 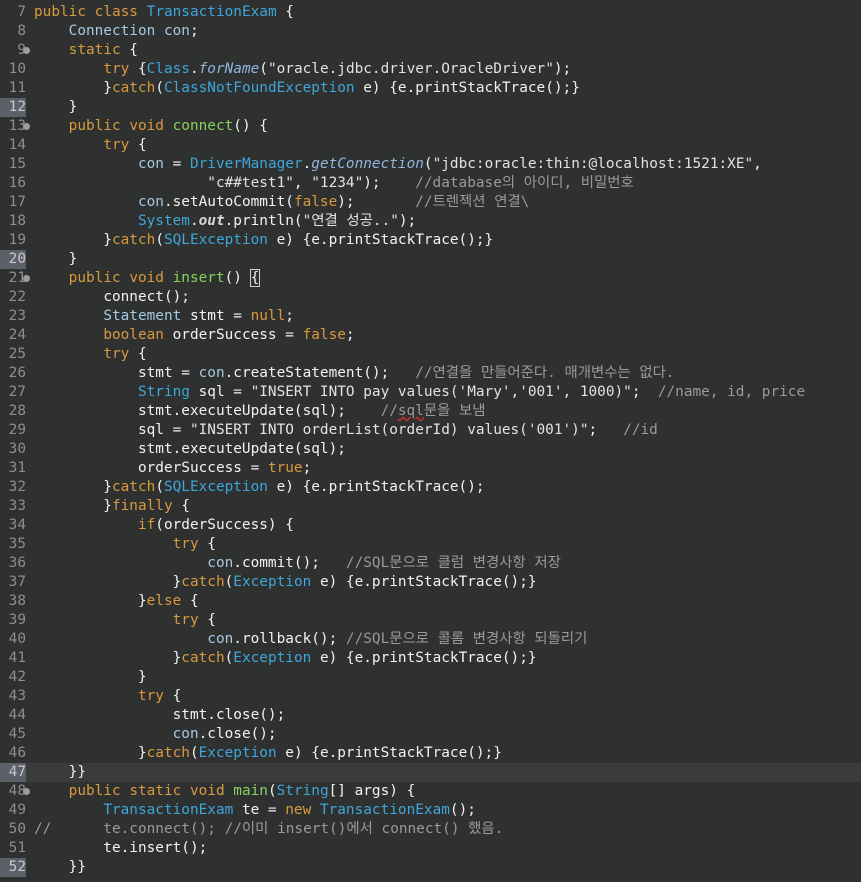 I want to click on code-line: 21 public void insert() {, so click(x=430, y=278).